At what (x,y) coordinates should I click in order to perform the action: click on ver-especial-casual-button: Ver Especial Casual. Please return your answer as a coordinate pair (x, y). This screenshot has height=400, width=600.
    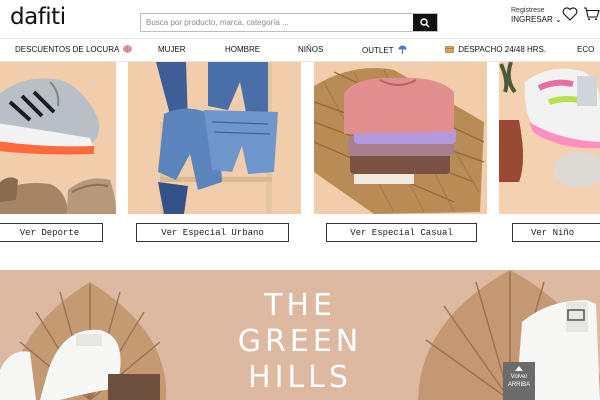
    Looking at the image, I should click on (401, 232).